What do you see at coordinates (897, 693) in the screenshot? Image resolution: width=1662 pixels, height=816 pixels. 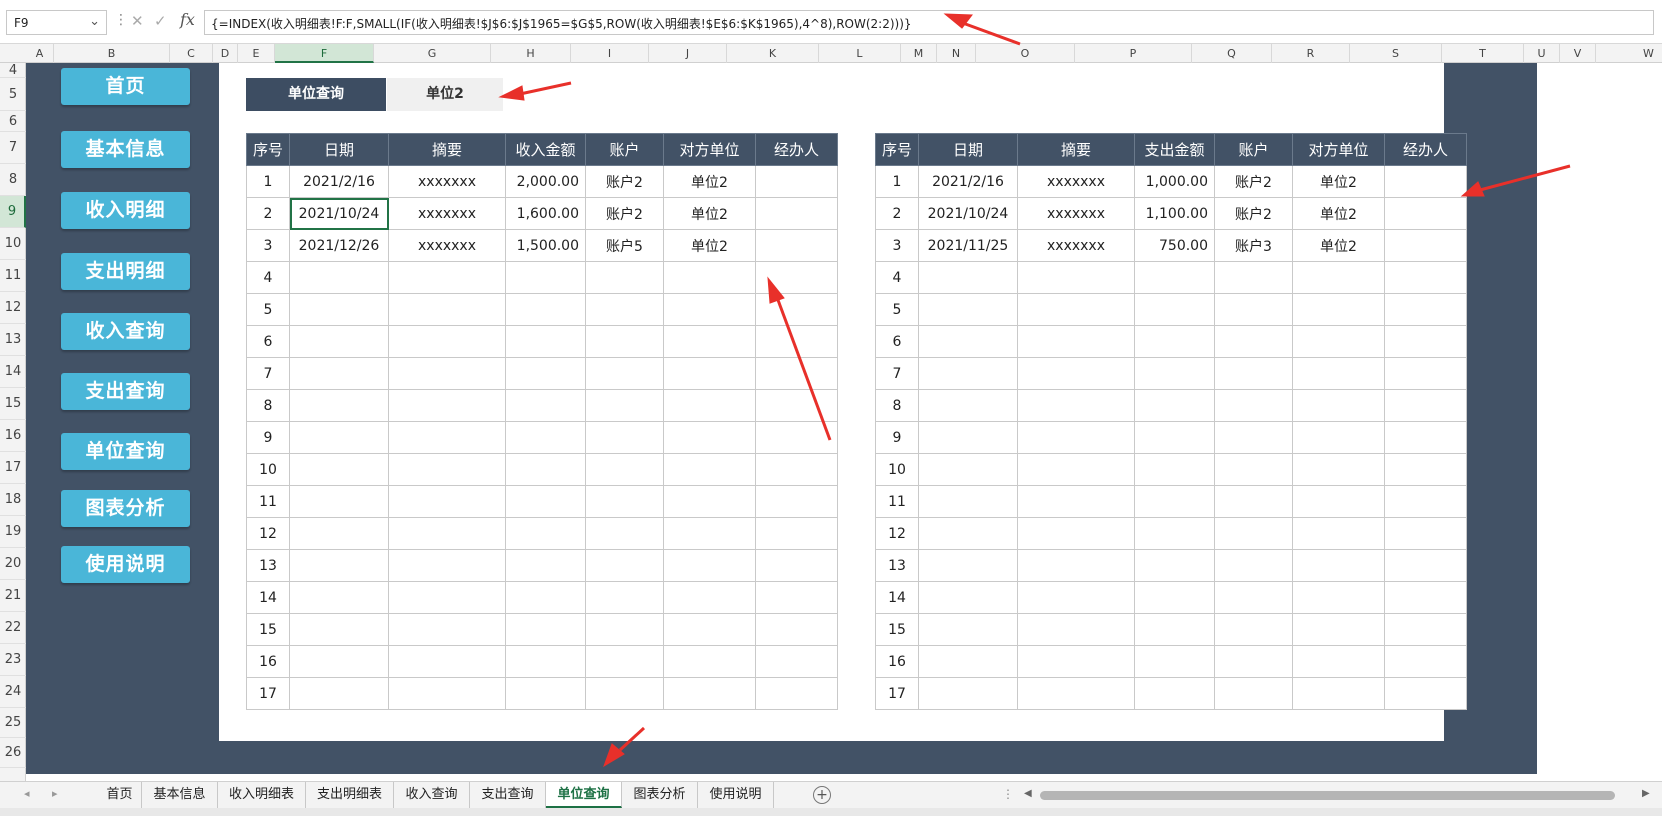 I see `table-cell: 17` at bounding box center [897, 693].